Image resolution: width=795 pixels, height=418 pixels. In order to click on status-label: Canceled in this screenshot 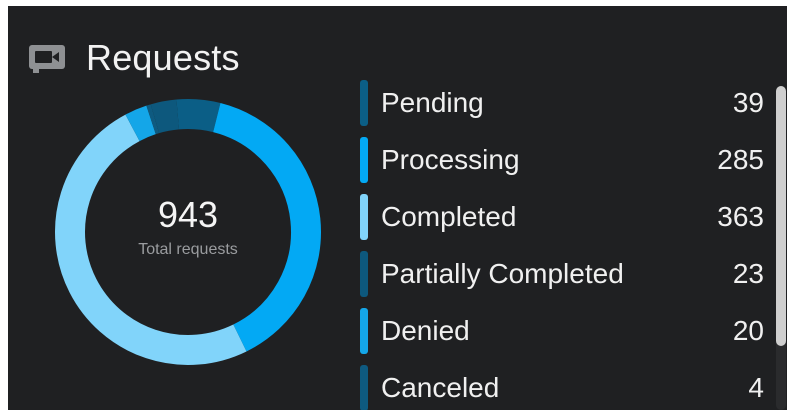, I will do `click(440, 387)`.